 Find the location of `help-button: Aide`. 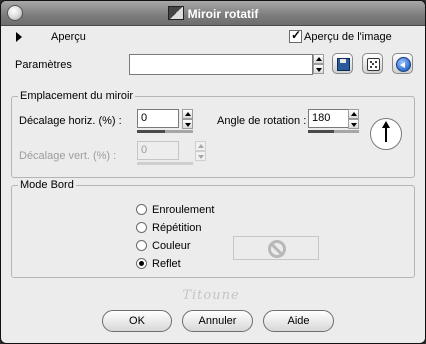

help-button: Aide is located at coordinates (298, 321).